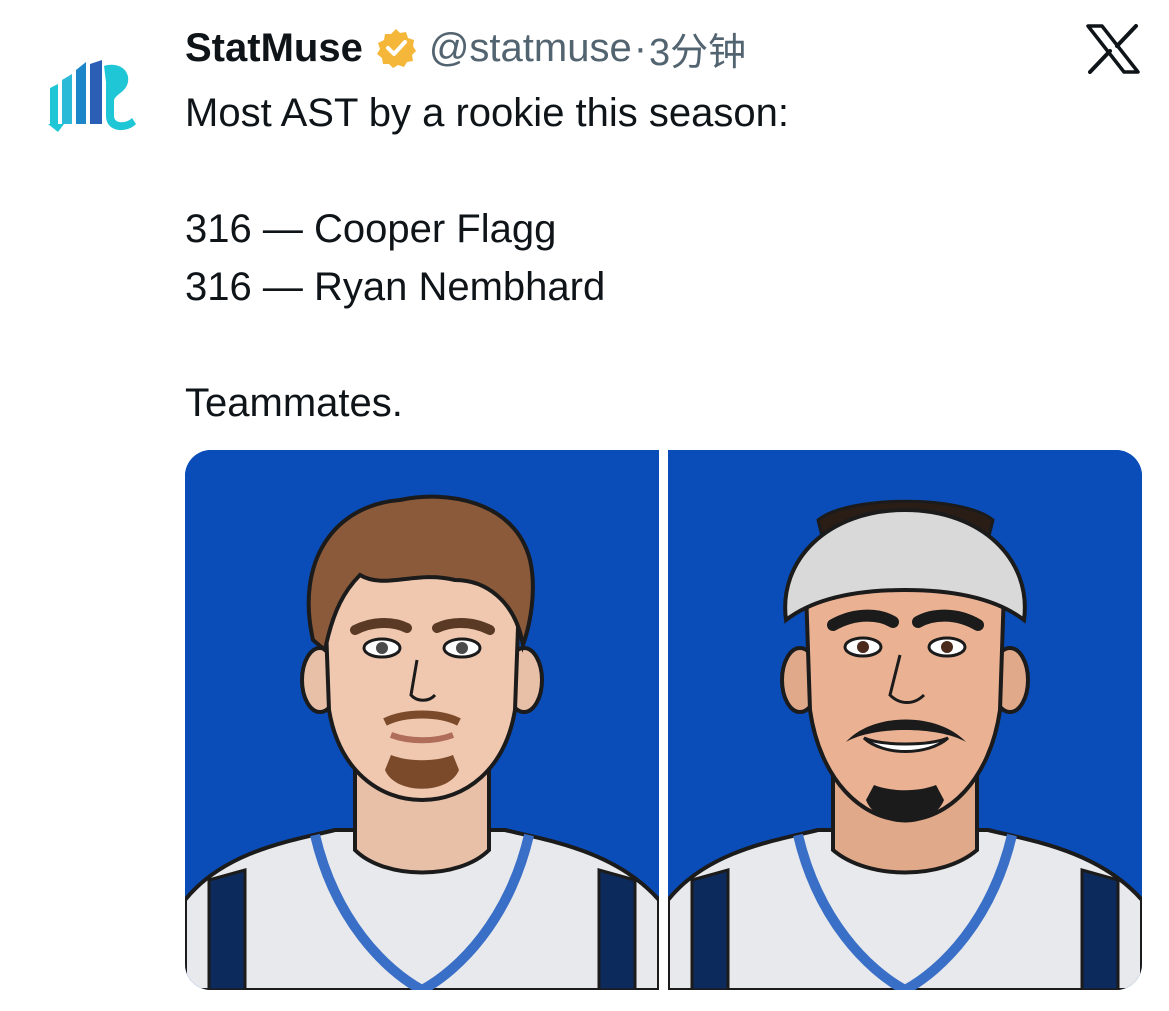  I want to click on display-name: StatMuse, so click(274, 48).